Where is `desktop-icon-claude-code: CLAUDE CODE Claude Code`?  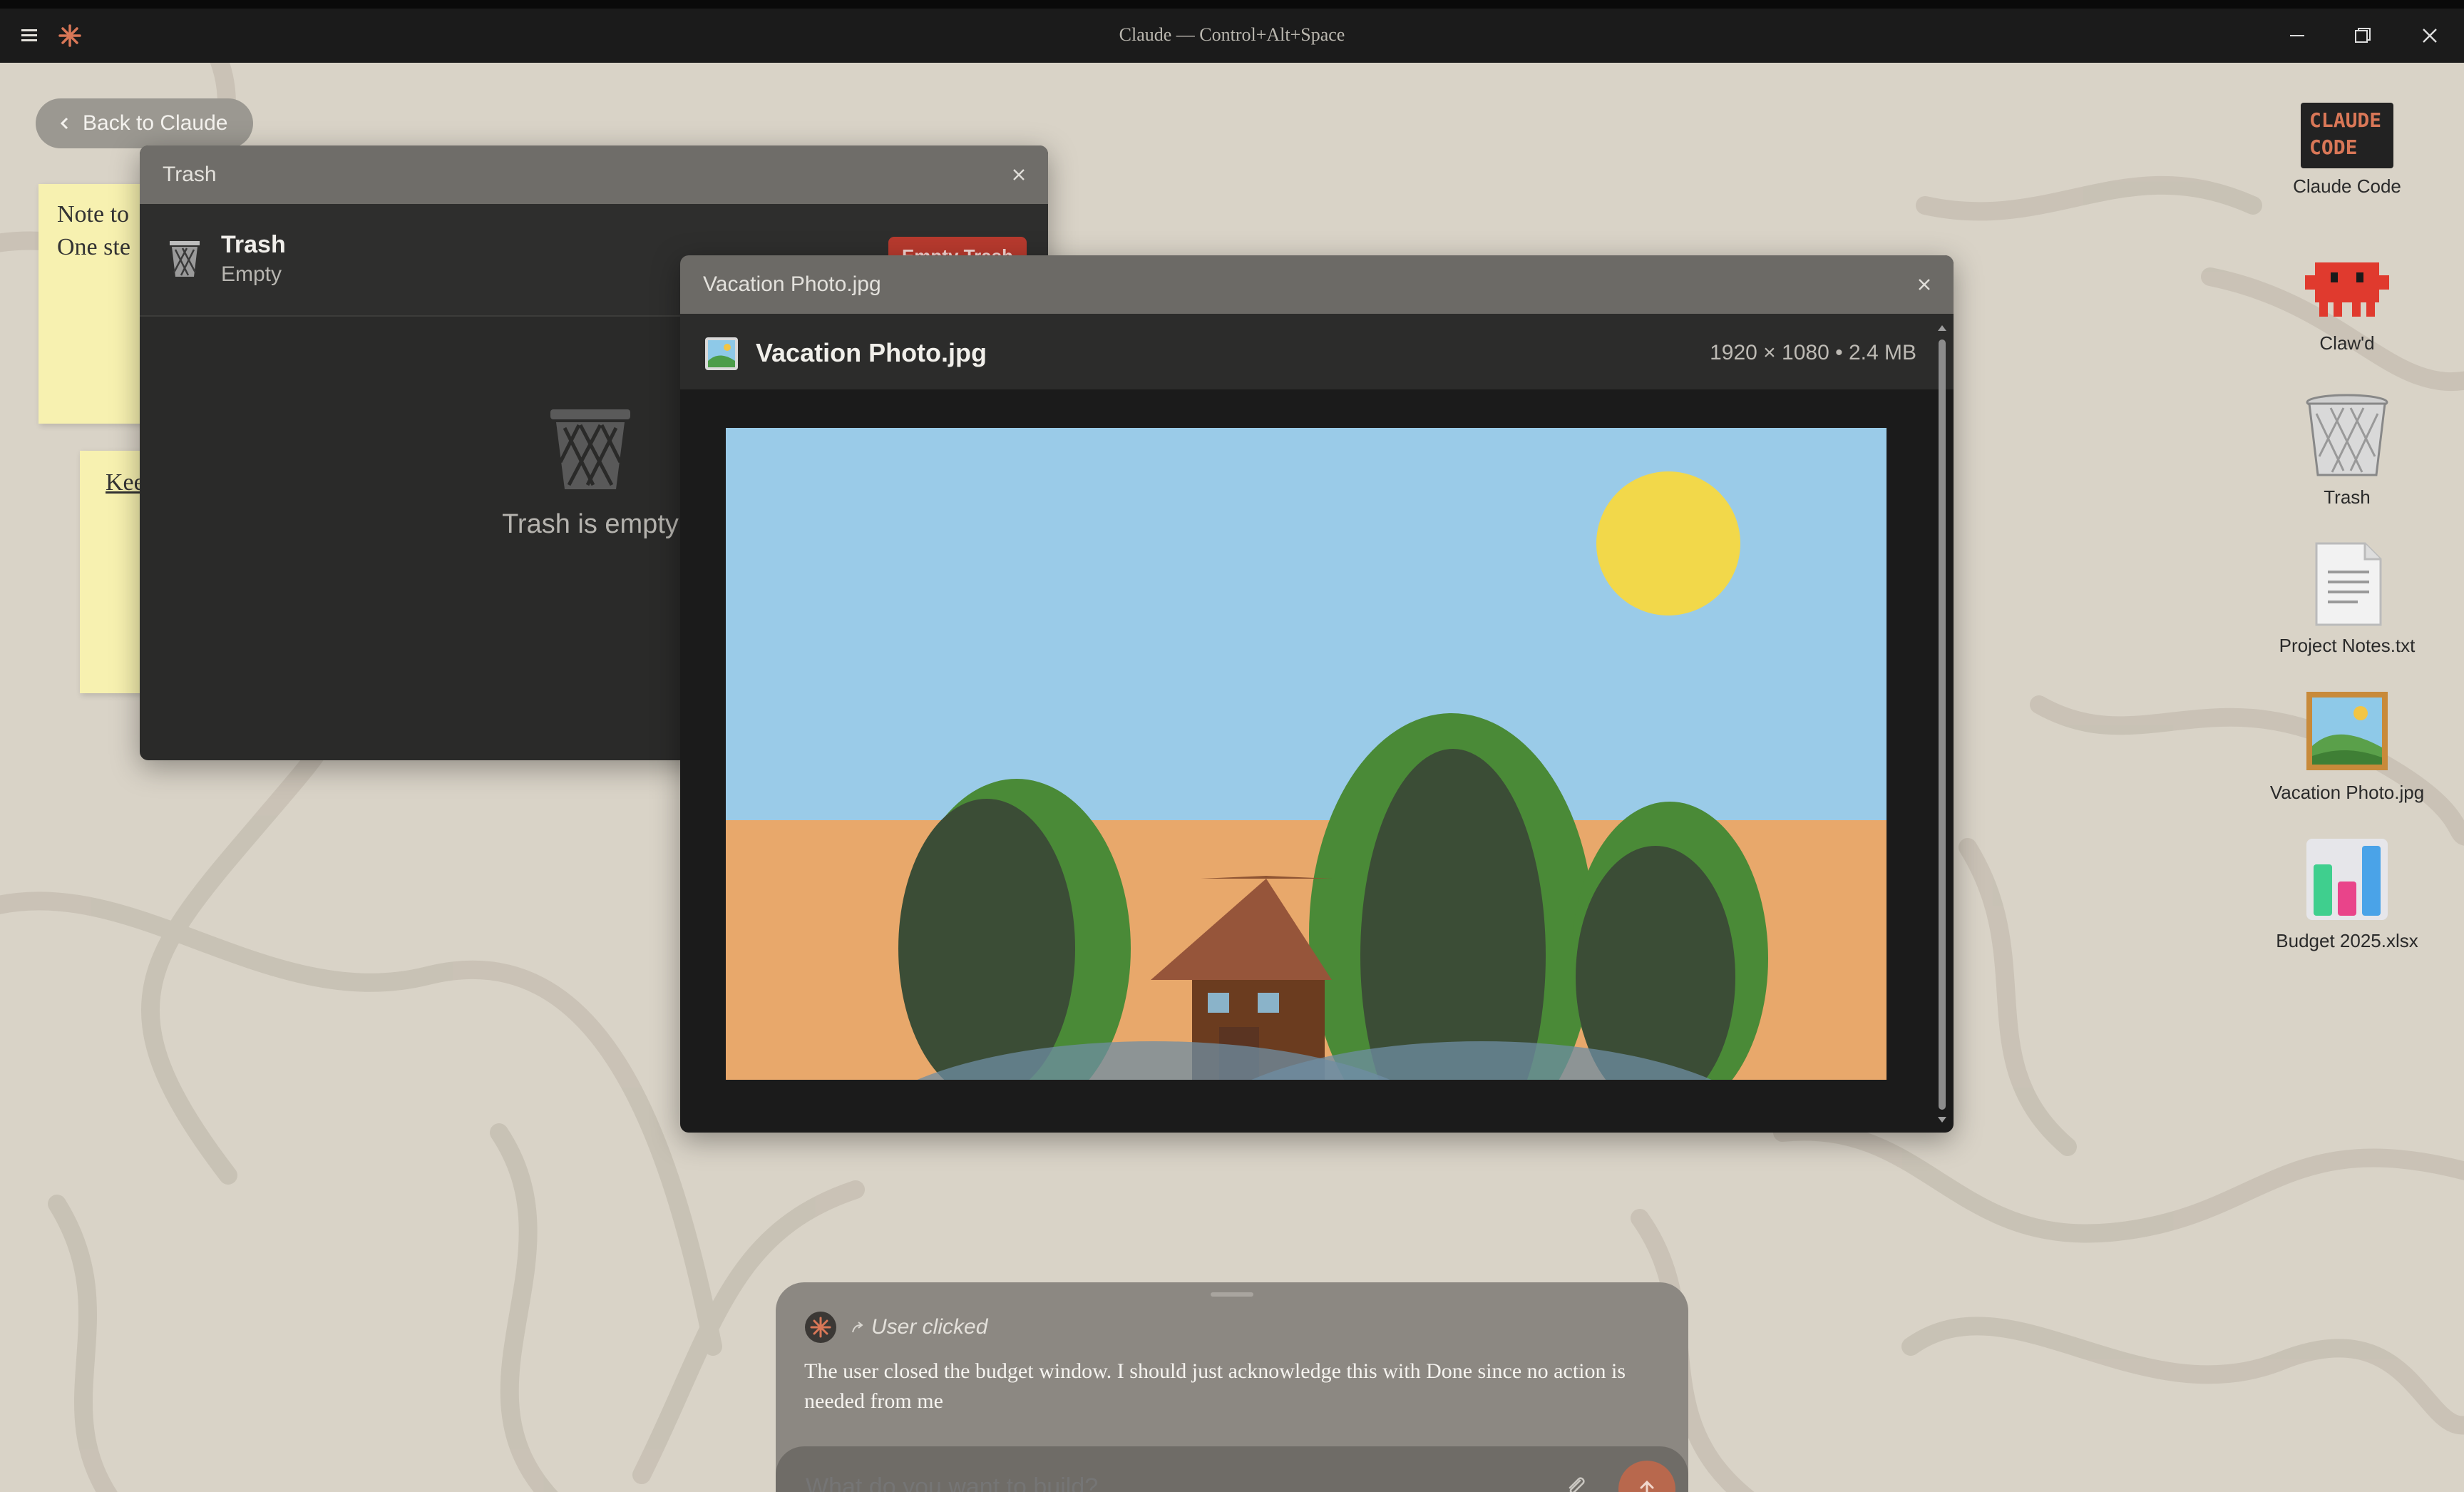 desktop-icon-claude-code: CLAUDE CODE Claude Code is located at coordinates (2347, 150).